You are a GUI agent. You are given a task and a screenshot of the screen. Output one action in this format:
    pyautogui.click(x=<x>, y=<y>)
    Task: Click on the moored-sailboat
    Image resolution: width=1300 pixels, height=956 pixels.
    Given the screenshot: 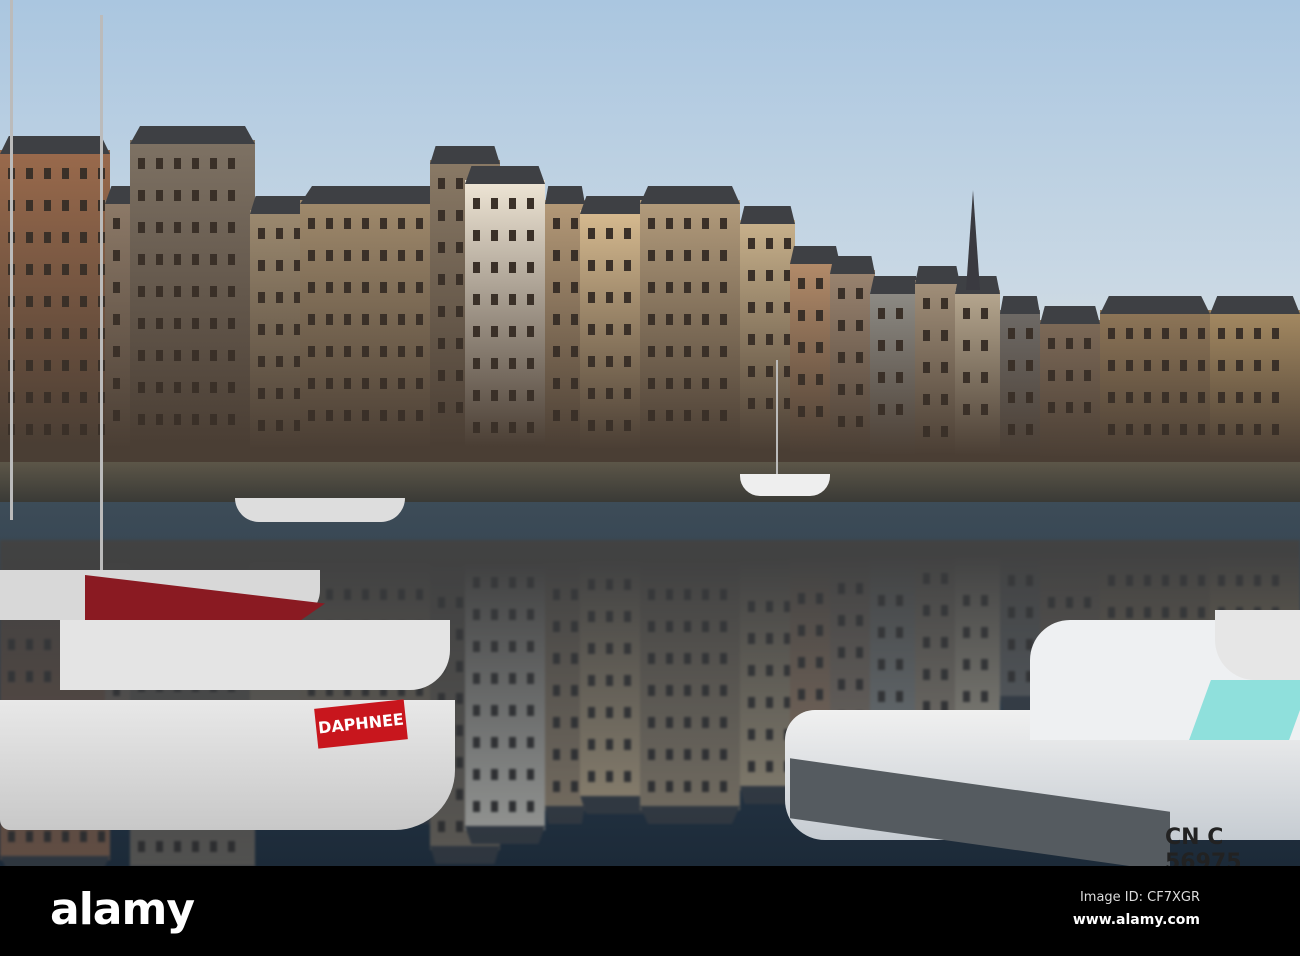 What is the action you would take?
    pyautogui.click(x=785, y=485)
    